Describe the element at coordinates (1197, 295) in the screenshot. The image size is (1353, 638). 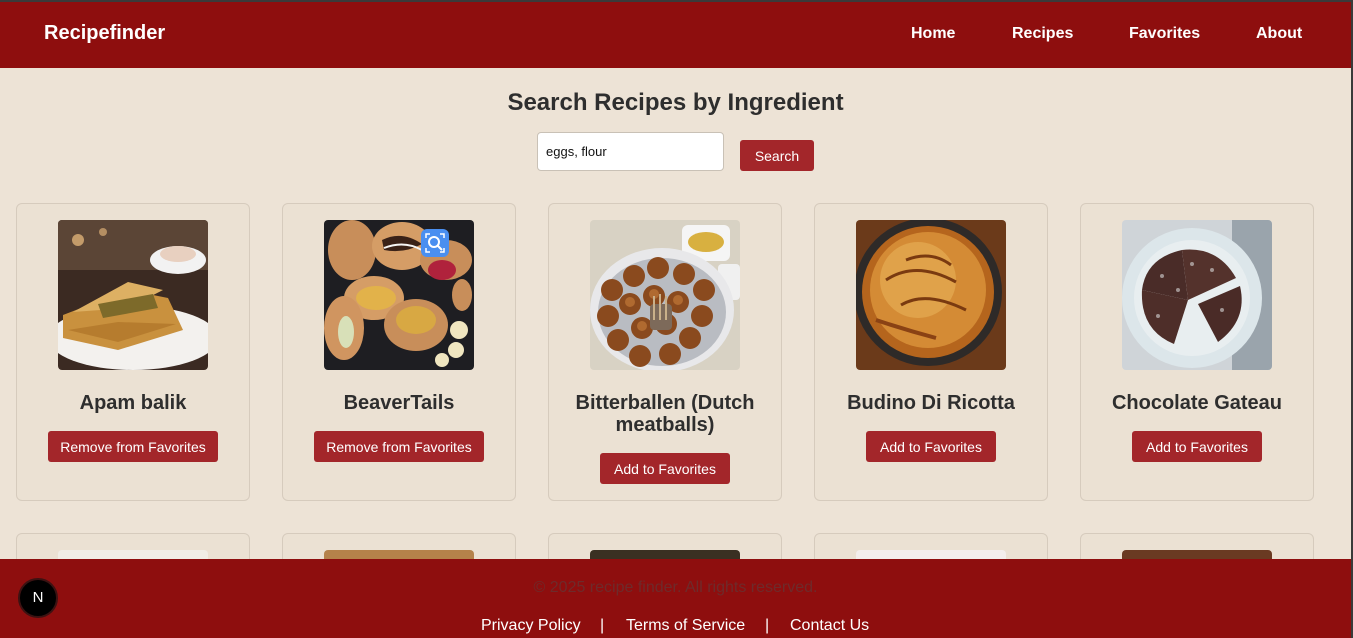
I see `recipe-image-chocolate-gateau` at that location.